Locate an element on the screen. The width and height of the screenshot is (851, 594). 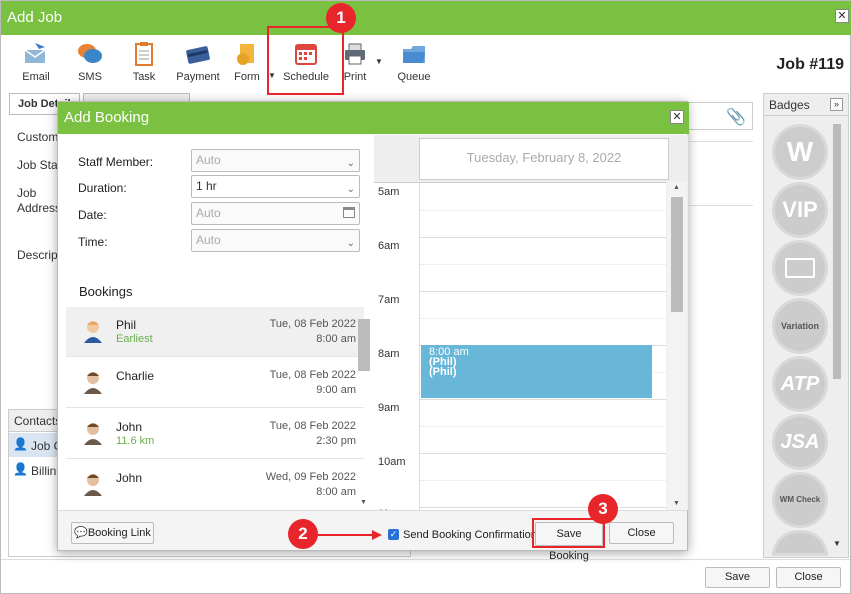
badges-scrollbar is located at coordinates (837, 251).